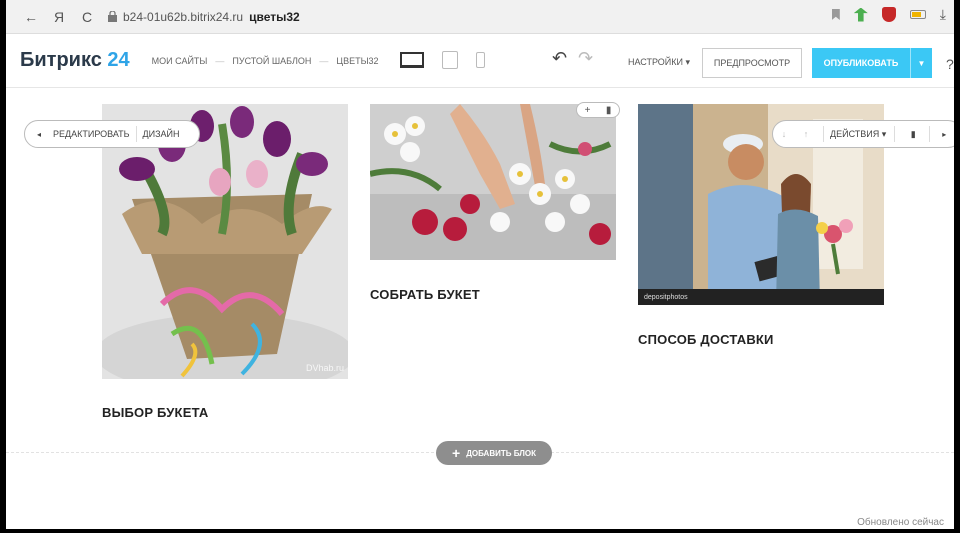  Describe the element at coordinates (943, 14) in the screenshot. I see `download-icon: ⤓` at that location.